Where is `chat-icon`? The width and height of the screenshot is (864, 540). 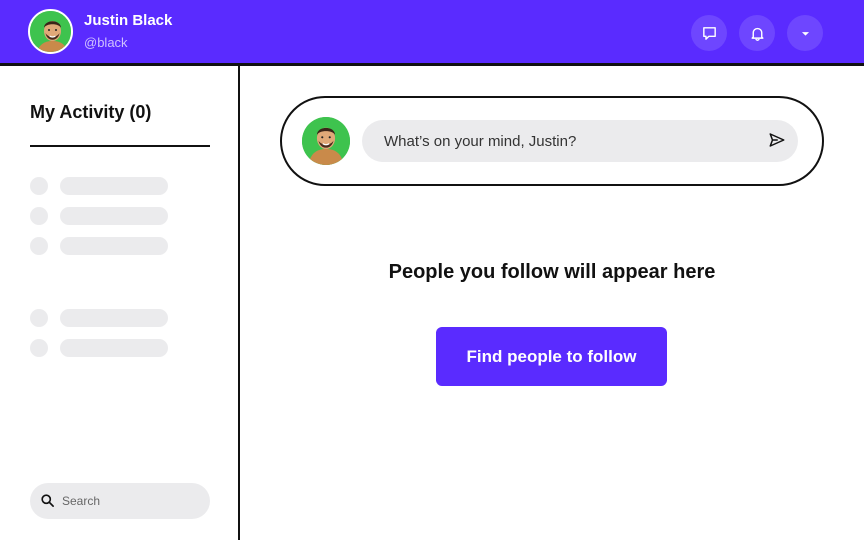
chat-icon is located at coordinates (709, 33).